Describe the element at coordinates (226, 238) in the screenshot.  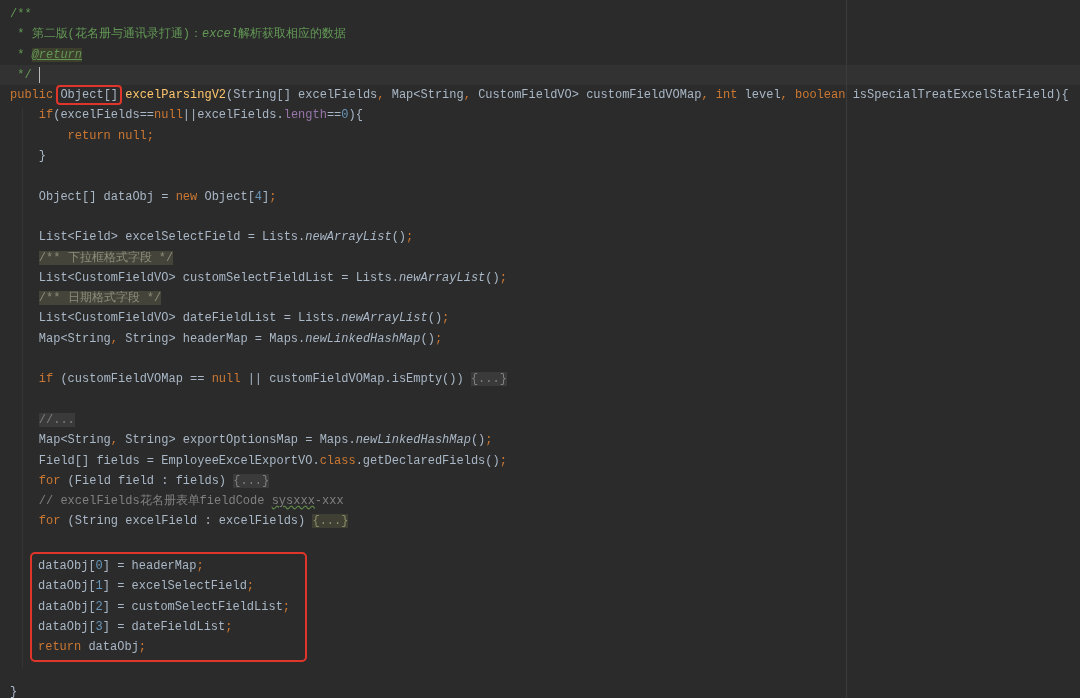
I see `code-line: List<Field> excelSelectField = Lists.newArrayList();` at that location.